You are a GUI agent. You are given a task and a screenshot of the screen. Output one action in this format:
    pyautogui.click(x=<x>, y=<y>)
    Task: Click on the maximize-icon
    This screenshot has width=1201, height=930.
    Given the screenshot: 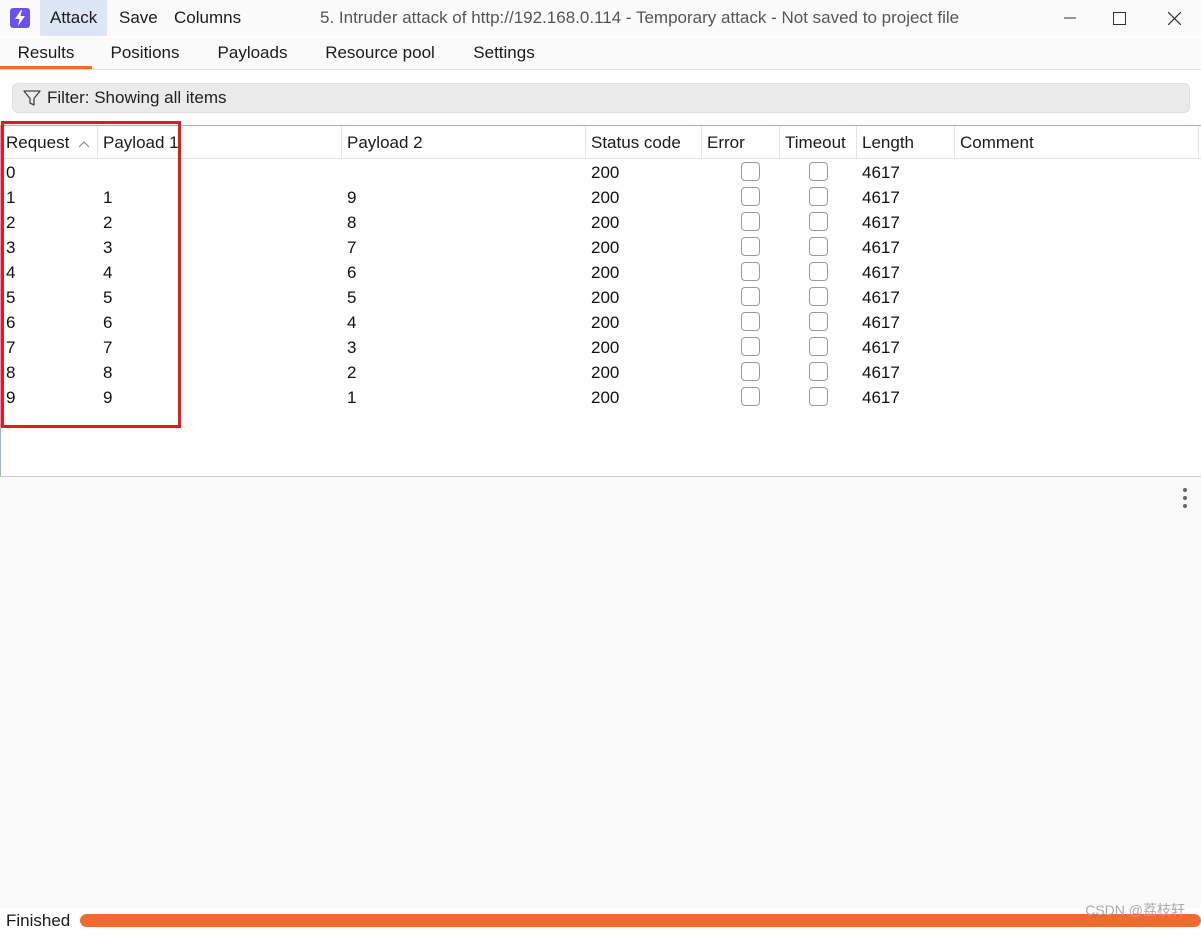 What is the action you would take?
    pyautogui.click(x=1119, y=18)
    